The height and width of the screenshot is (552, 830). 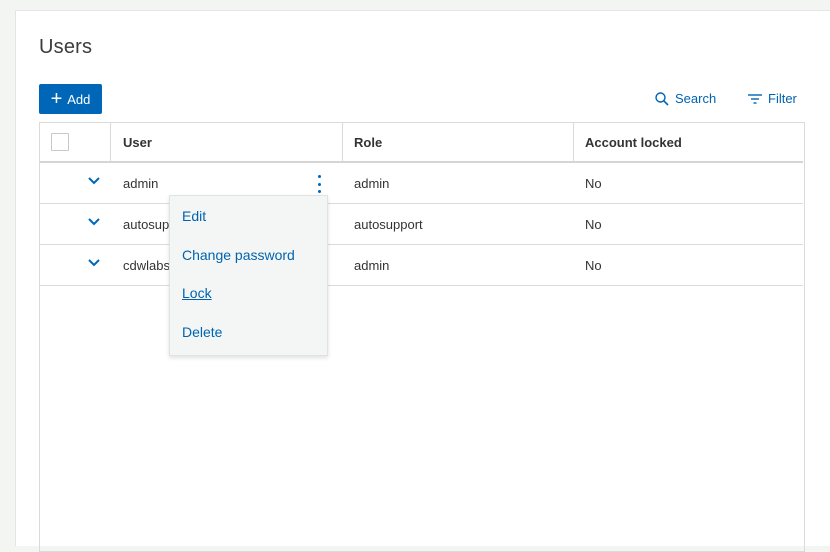 I want to click on table-row: cdwlabsadmin admin No, so click(x=421, y=265).